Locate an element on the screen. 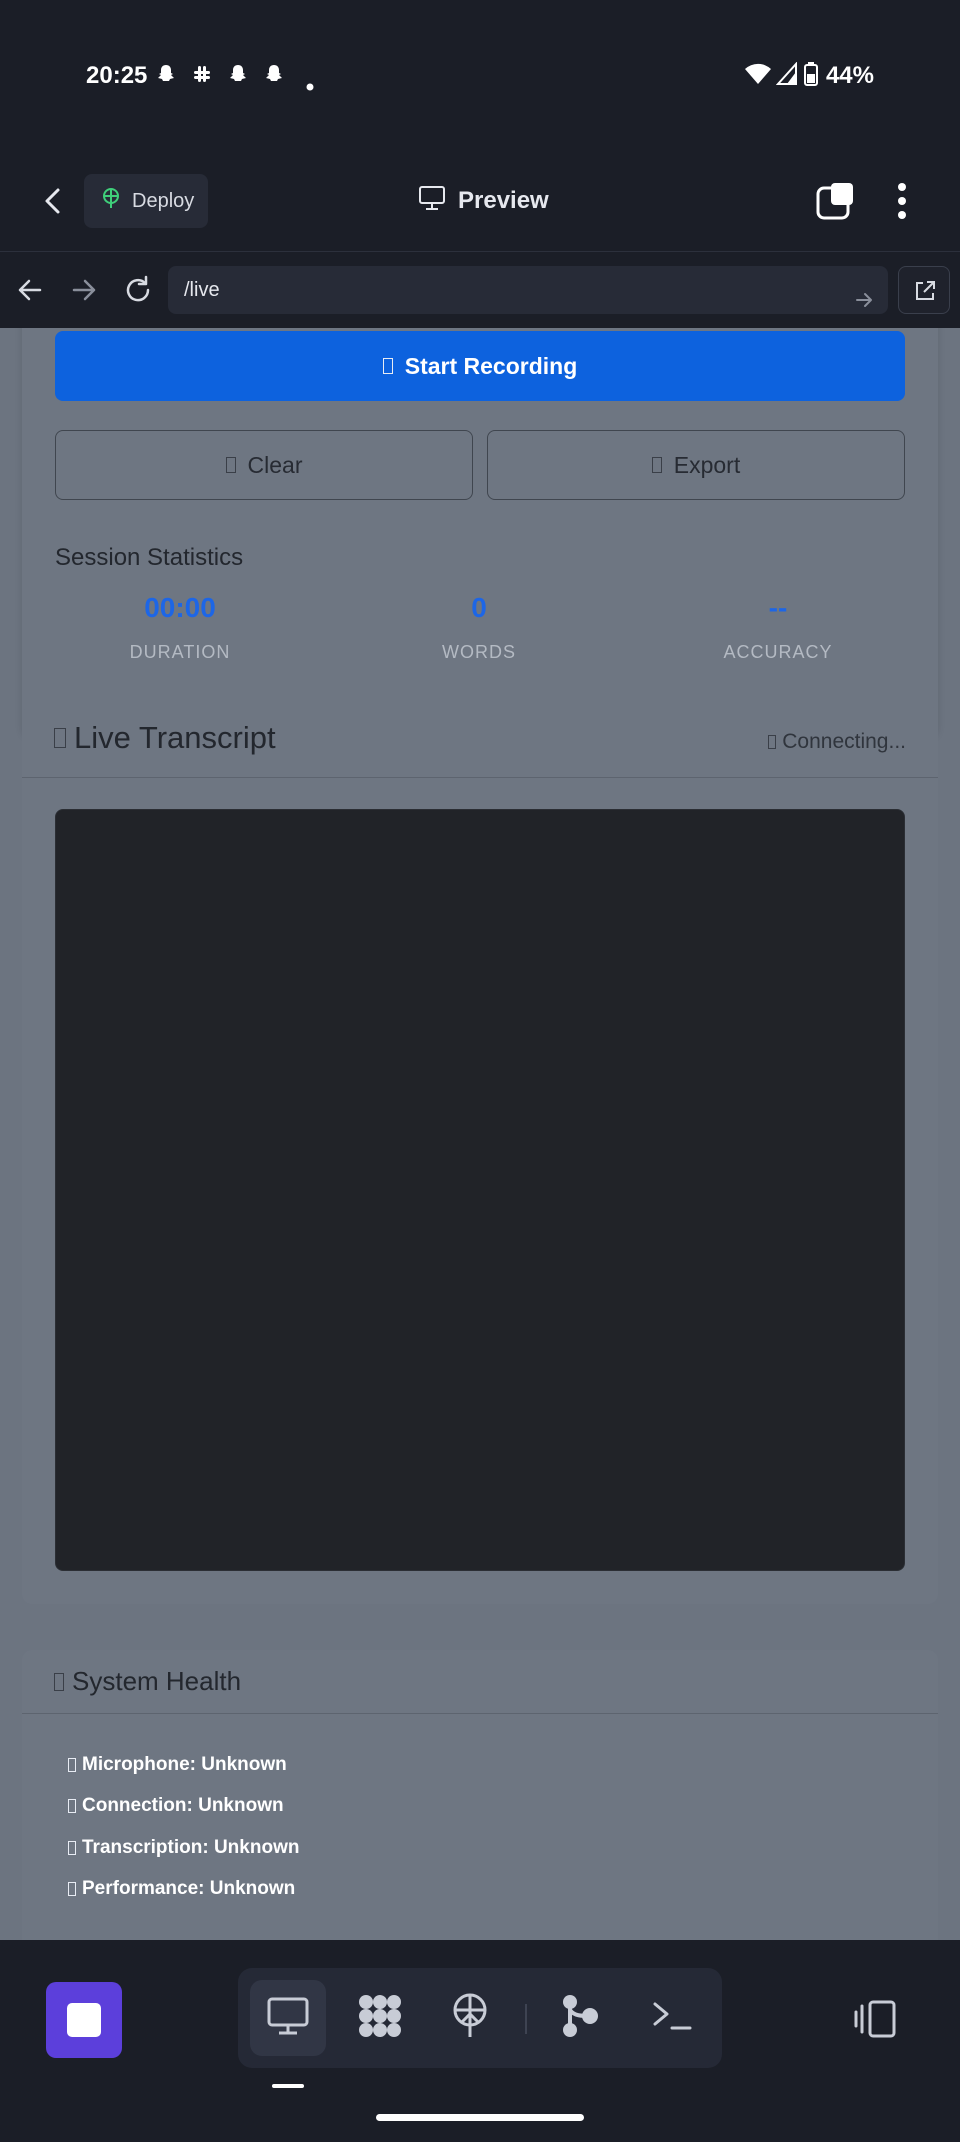 This screenshot has height=2142, width=960. stop-button is located at coordinates (84, 2020).